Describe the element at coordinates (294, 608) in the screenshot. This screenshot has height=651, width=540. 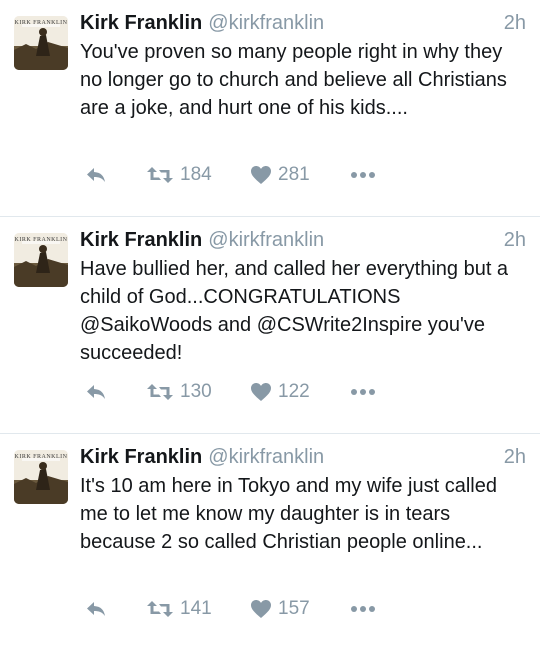
I see `like-count: 157` at that location.